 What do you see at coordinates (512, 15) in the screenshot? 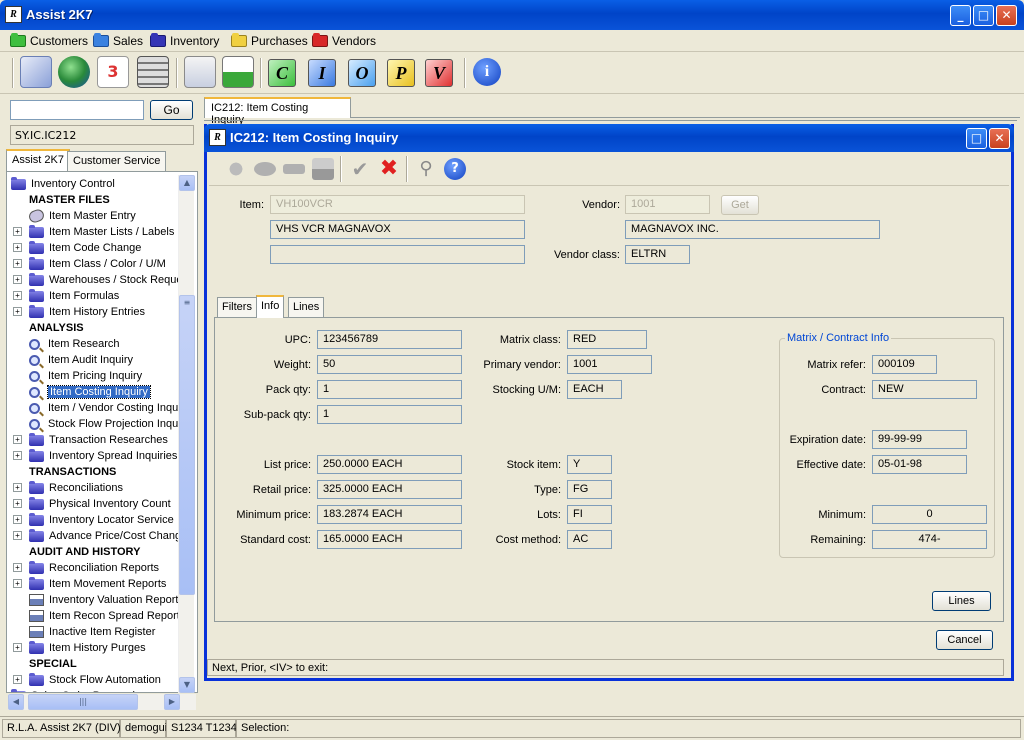
I see `app-title-bar: R Assist 2K7 _ □ ✕` at bounding box center [512, 15].